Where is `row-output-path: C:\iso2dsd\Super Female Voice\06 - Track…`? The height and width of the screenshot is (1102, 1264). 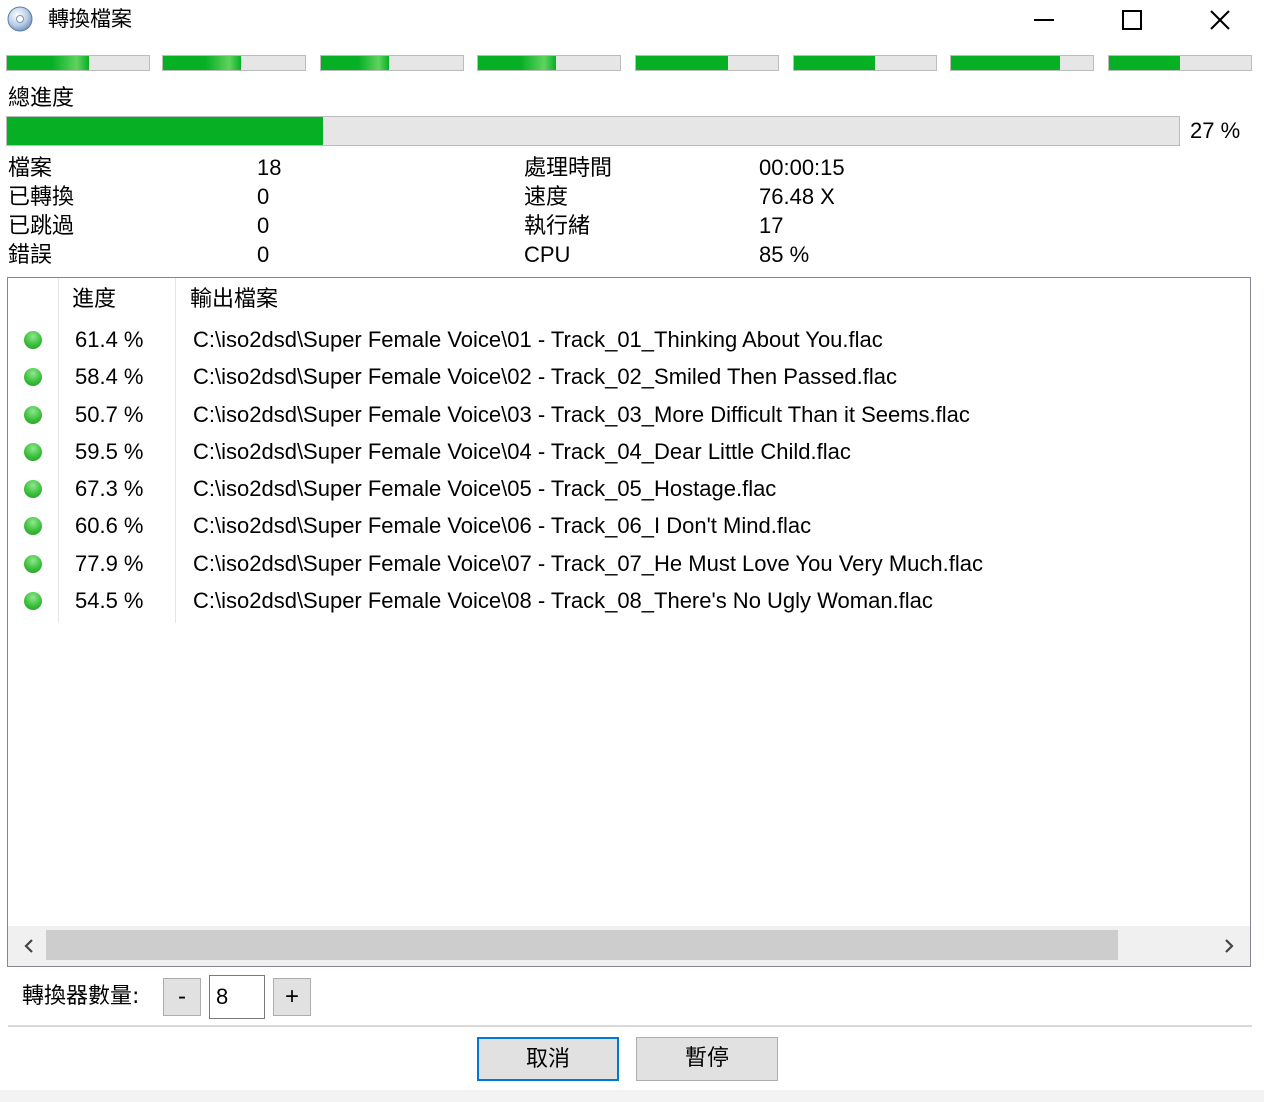 row-output-path: C:\iso2dsd\Super Female Voice\06 - Track… is located at coordinates (502, 526).